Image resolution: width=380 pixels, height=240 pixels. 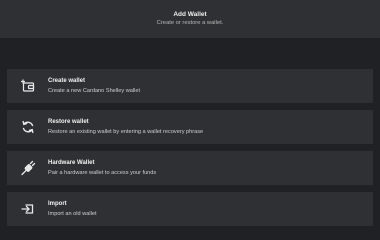 What do you see at coordinates (68, 122) in the screenshot?
I see `restore-wallet-title: Restore wallet` at bounding box center [68, 122].